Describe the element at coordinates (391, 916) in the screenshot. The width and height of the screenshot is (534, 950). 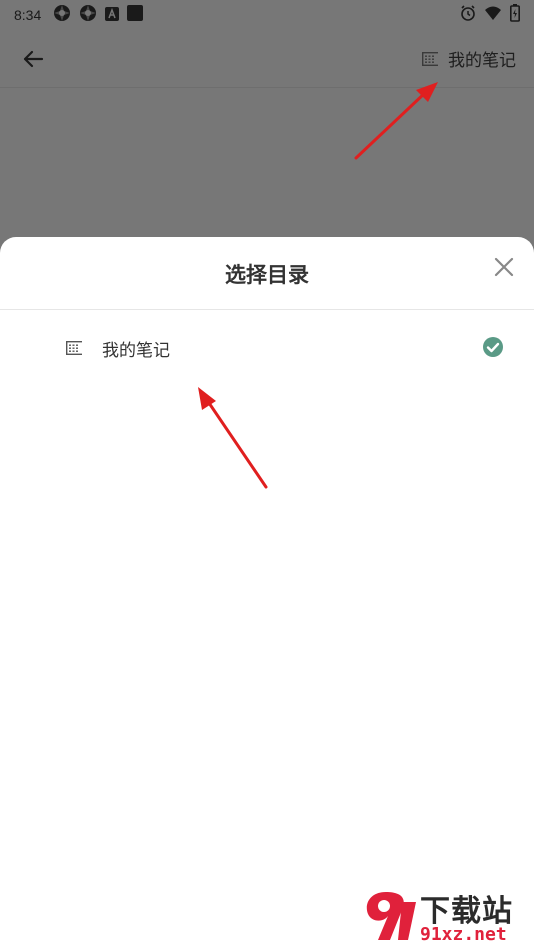
I see `site-logo-icon` at that location.